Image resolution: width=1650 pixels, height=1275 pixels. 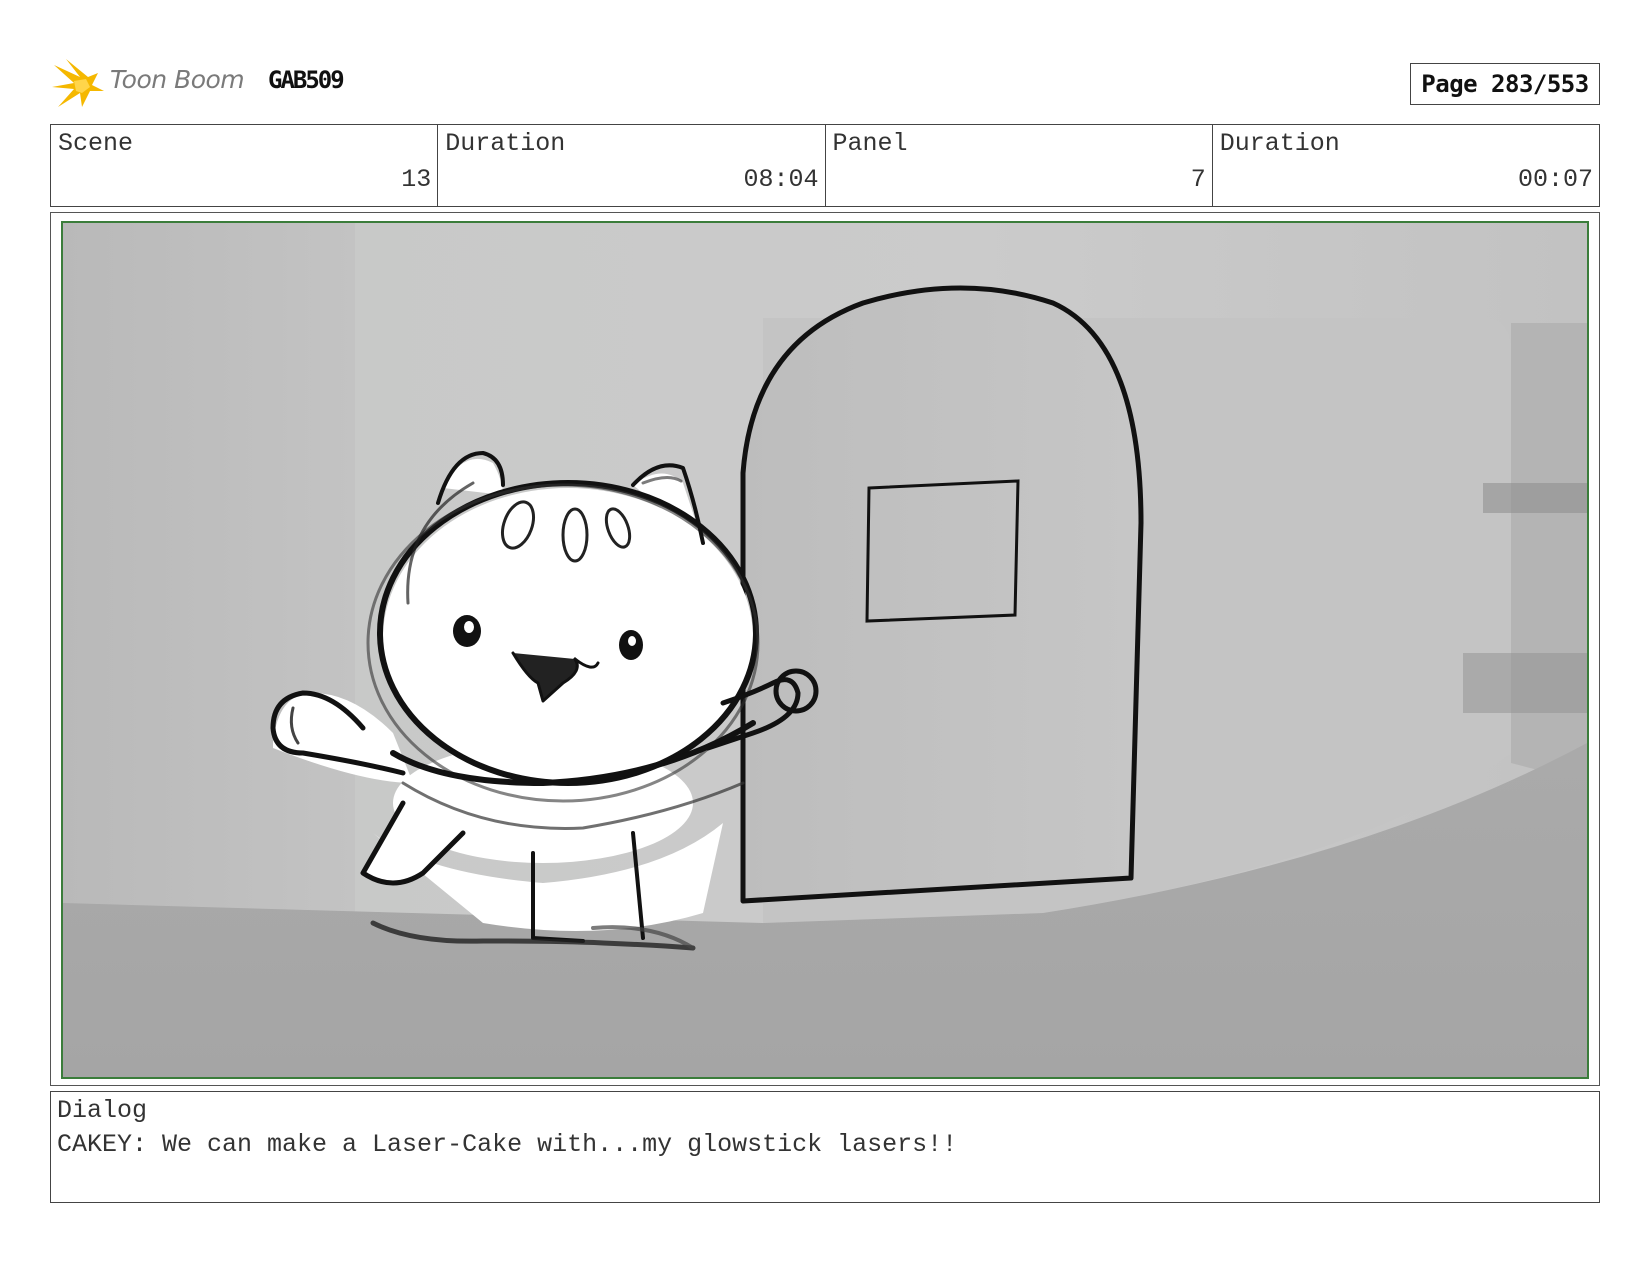 What do you see at coordinates (1279, 143) in the screenshot?
I see `panel-duration-label: Duration` at bounding box center [1279, 143].